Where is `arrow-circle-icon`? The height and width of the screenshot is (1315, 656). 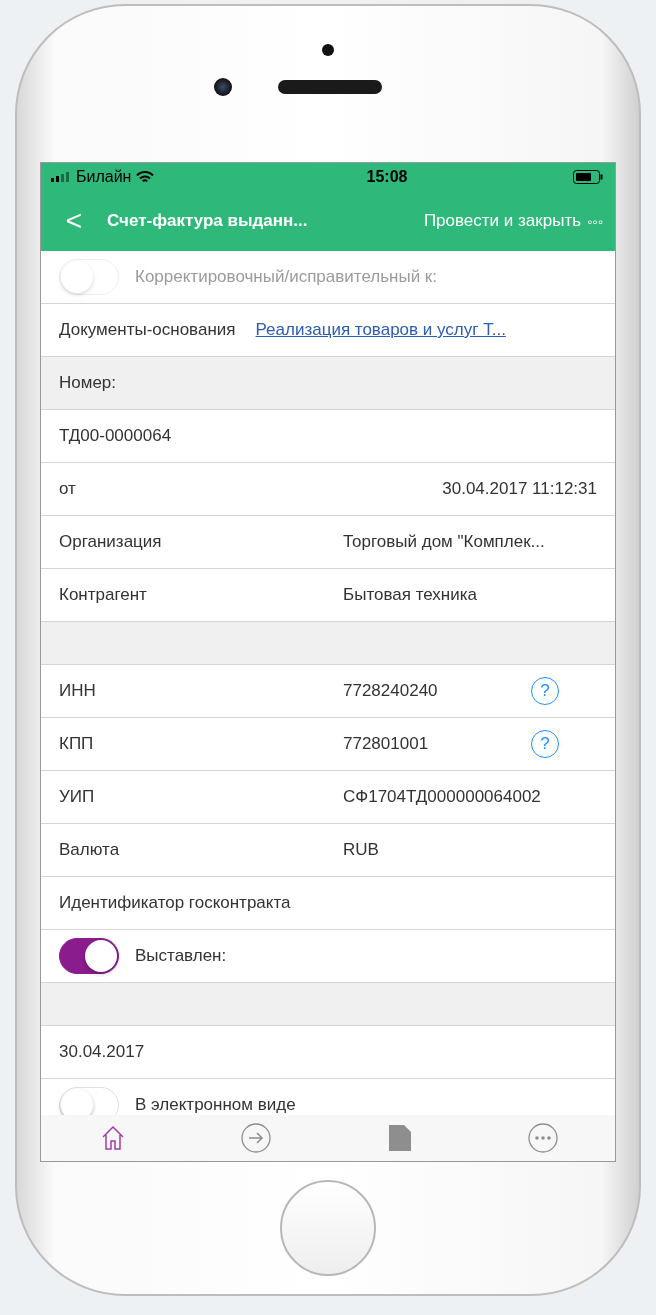 arrow-circle-icon is located at coordinates (256, 1138).